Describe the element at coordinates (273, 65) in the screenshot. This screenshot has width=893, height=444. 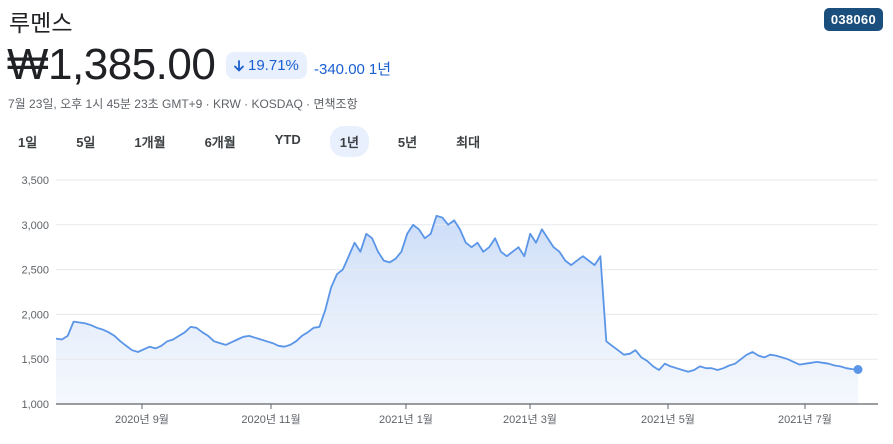
I see `percent-change-value: 19.71%` at that location.